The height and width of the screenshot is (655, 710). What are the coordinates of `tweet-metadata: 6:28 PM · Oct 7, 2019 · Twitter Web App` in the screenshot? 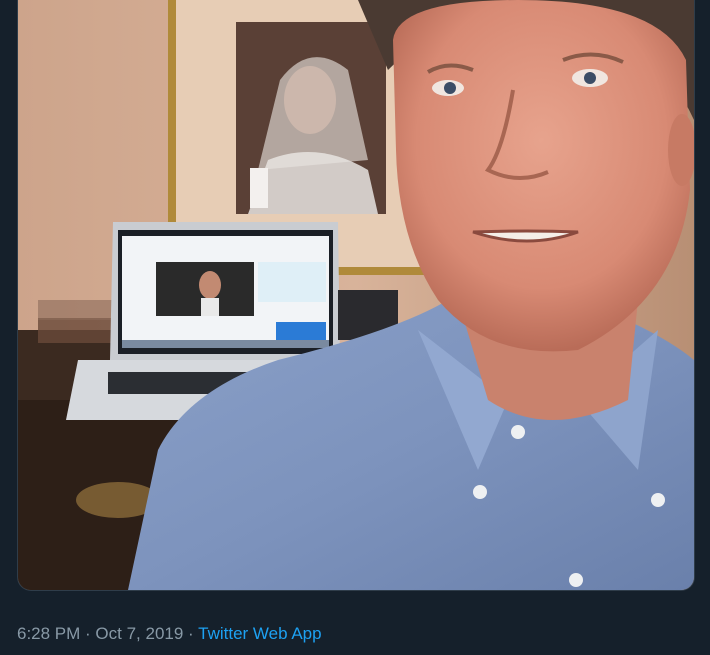 It's located at (169, 634).